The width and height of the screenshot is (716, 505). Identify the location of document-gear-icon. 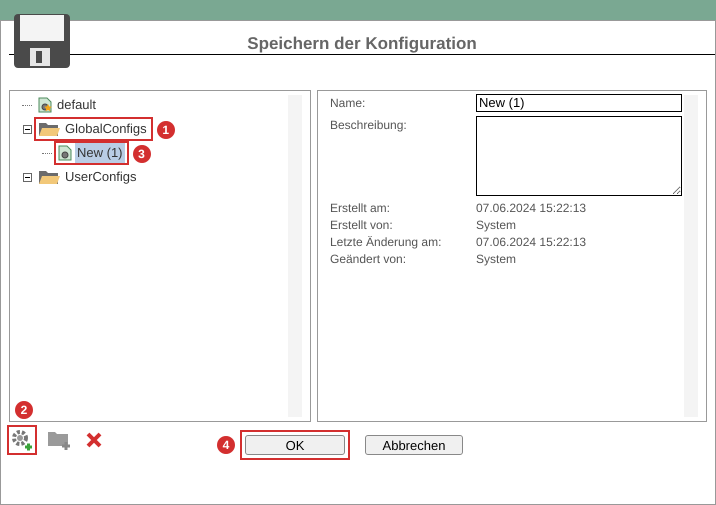
(65, 153).